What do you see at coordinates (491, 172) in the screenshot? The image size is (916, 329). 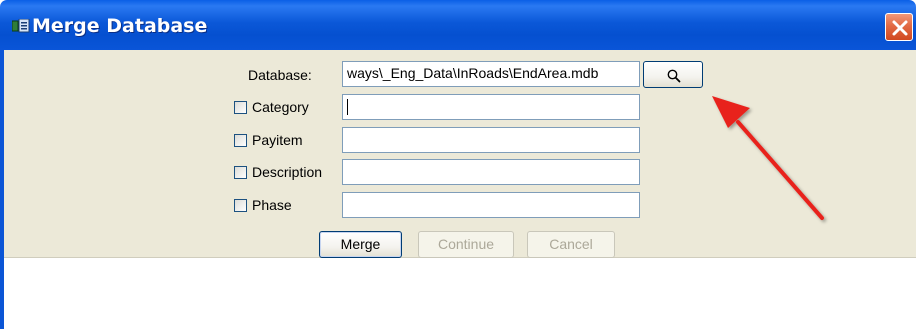 I see `description-input` at bounding box center [491, 172].